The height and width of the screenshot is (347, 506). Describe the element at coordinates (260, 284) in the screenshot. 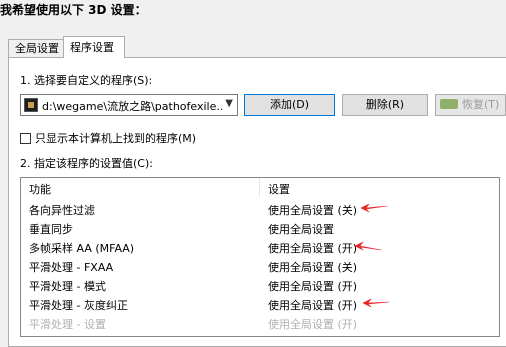

I see `table-row: 平滑处理 - 模式 使用全局设置 (开)` at that location.